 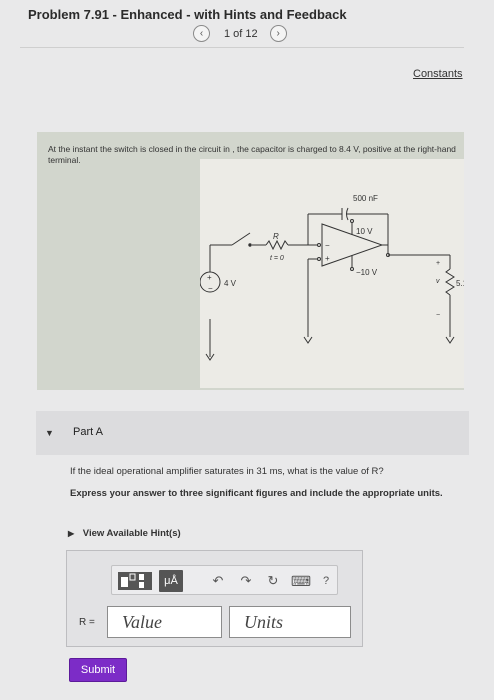 What do you see at coordinates (218, 581) in the screenshot?
I see `undo-icon: ↶` at bounding box center [218, 581].